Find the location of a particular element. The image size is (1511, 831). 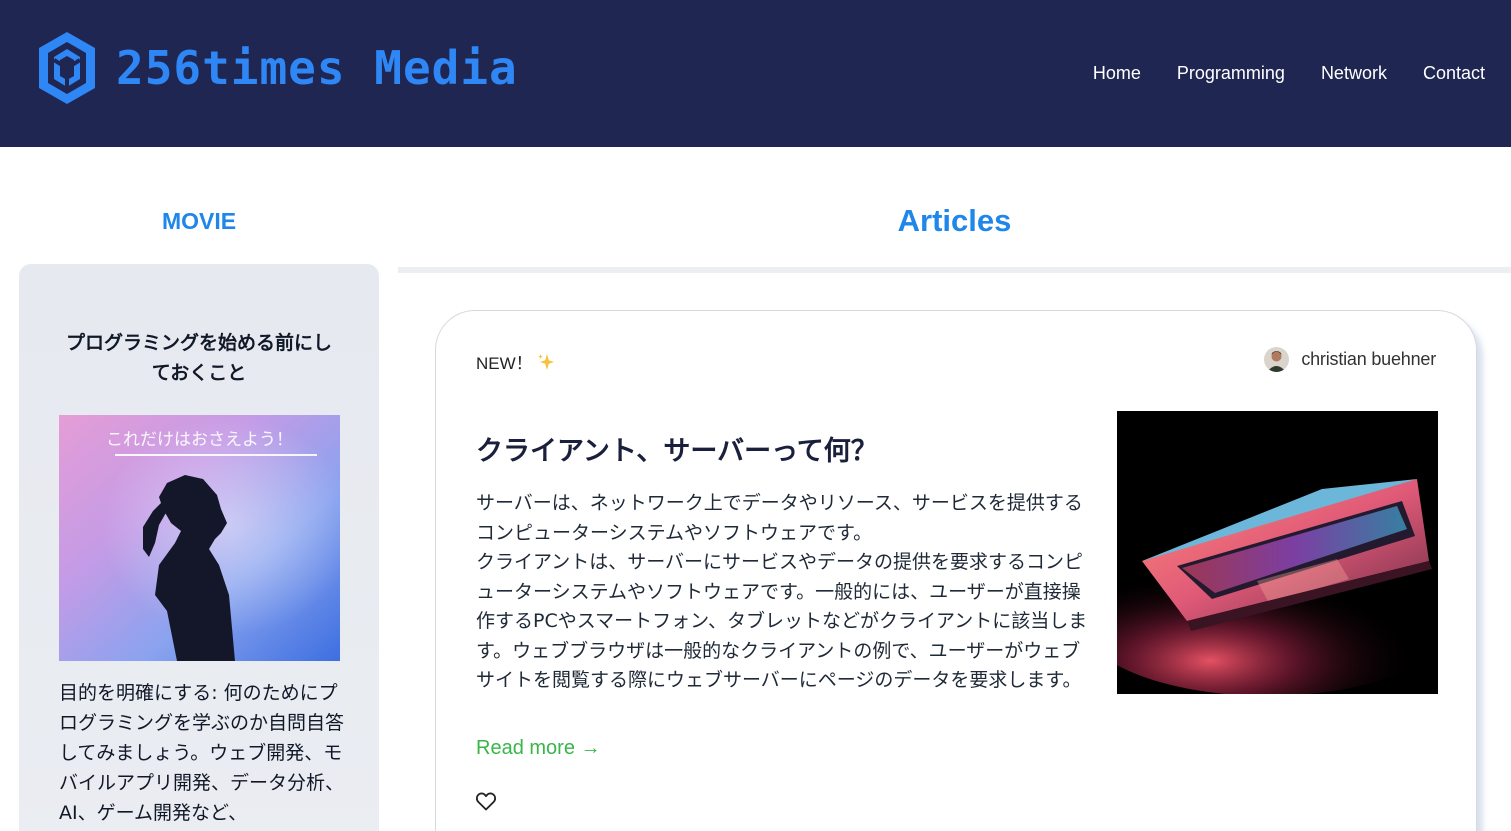

movie-card-heading: プログラミングを始める前にしておくこと is located at coordinates (198, 358).